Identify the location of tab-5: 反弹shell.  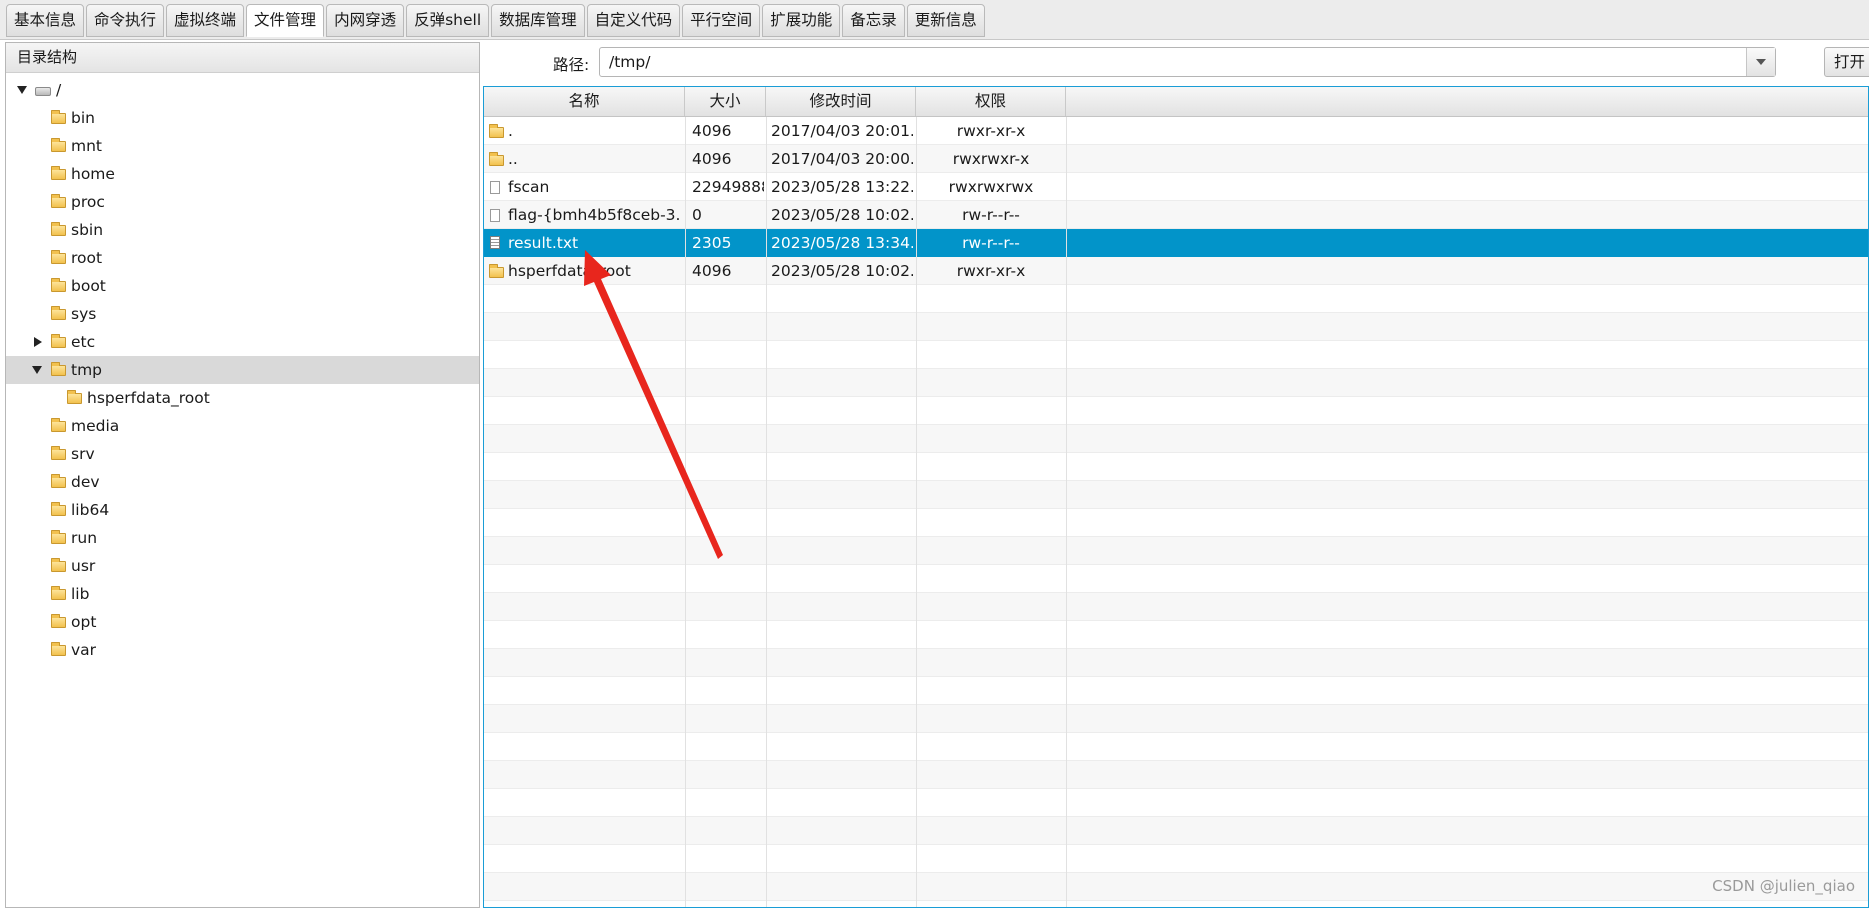
(448, 20).